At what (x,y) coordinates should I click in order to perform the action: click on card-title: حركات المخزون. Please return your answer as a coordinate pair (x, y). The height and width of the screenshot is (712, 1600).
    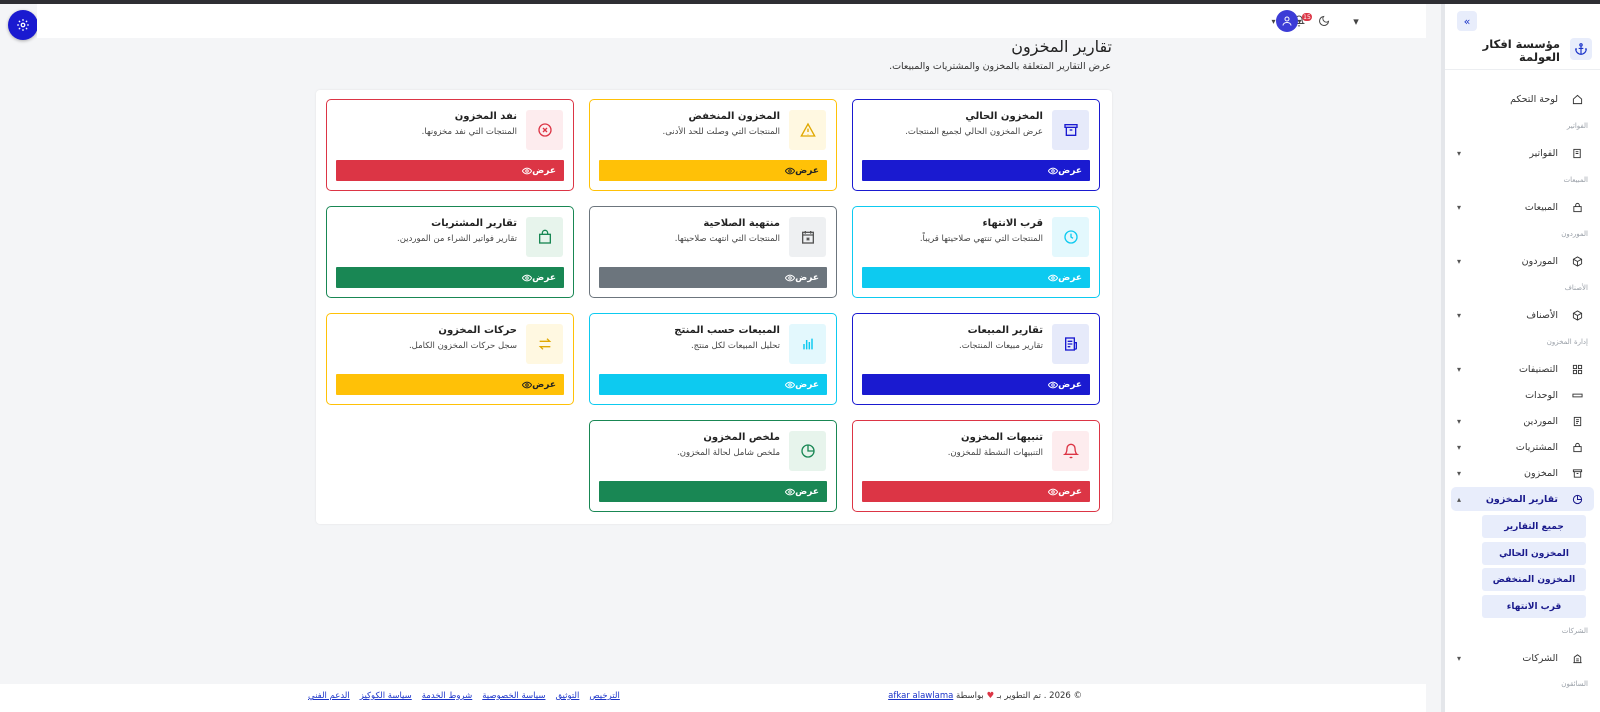
    Looking at the image, I should click on (477, 330).